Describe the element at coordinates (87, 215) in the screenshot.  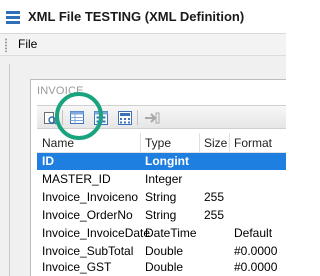
I see `cell-name: Invoice_OrderNo` at that location.